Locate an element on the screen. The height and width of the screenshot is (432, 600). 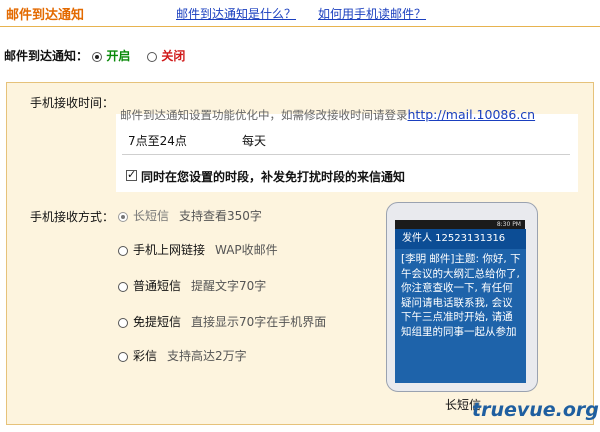
status-off-label: 关闭 is located at coordinates (173, 56).